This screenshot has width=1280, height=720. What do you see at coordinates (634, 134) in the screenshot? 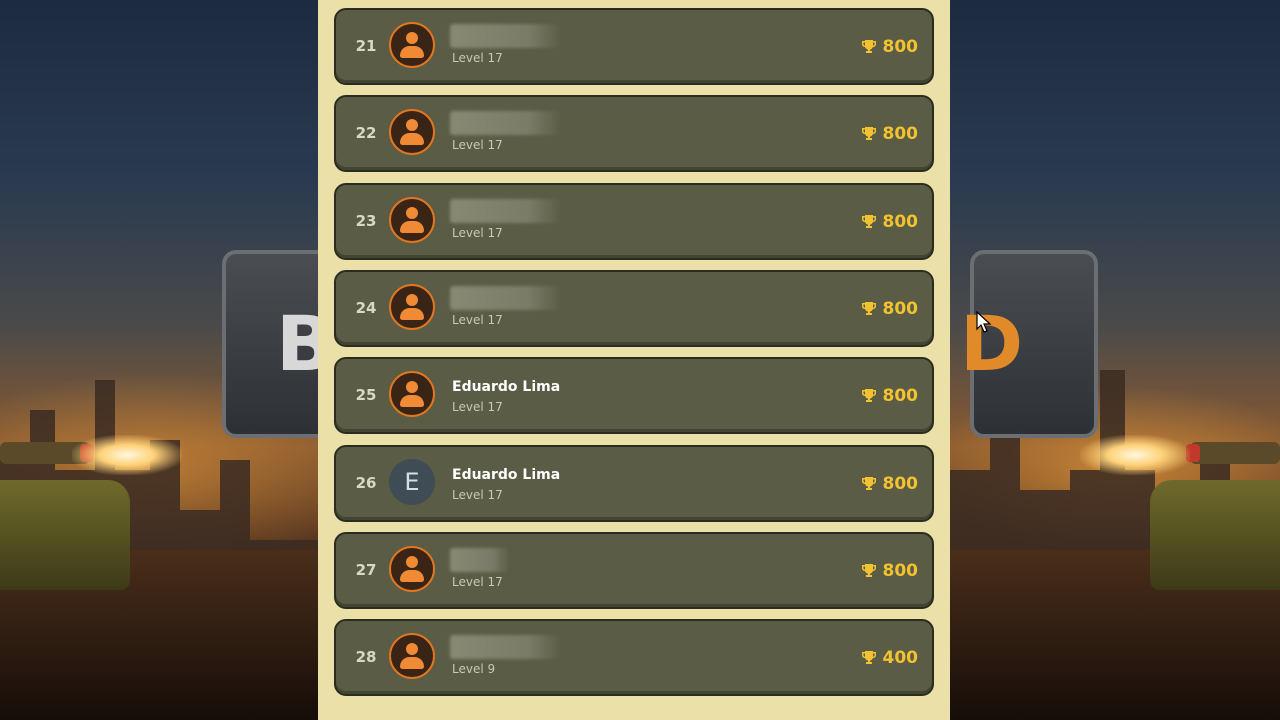
I see `leaderboard-row: 22 Level 17 800` at bounding box center [634, 134].